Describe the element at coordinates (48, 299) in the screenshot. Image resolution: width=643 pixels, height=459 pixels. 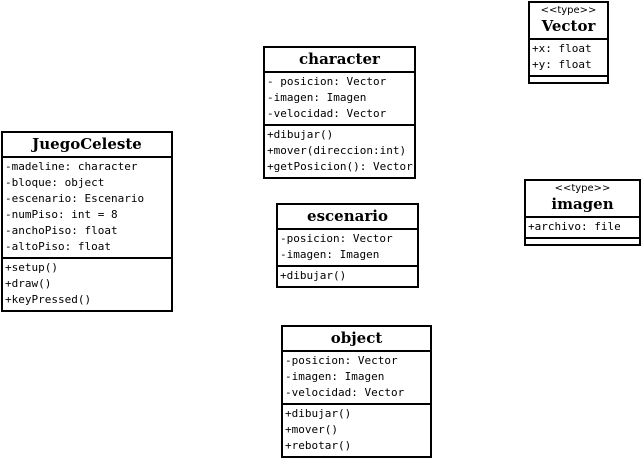
I see `method-row: +keyPressed()` at that location.